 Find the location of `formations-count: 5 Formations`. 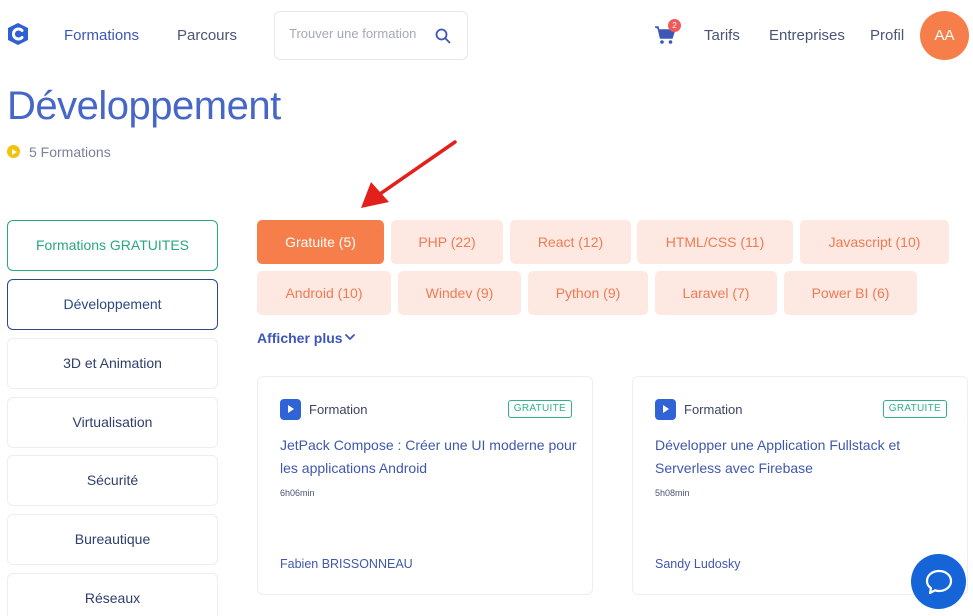

formations-count: 5 Formations is located at coordinates (70, 152).